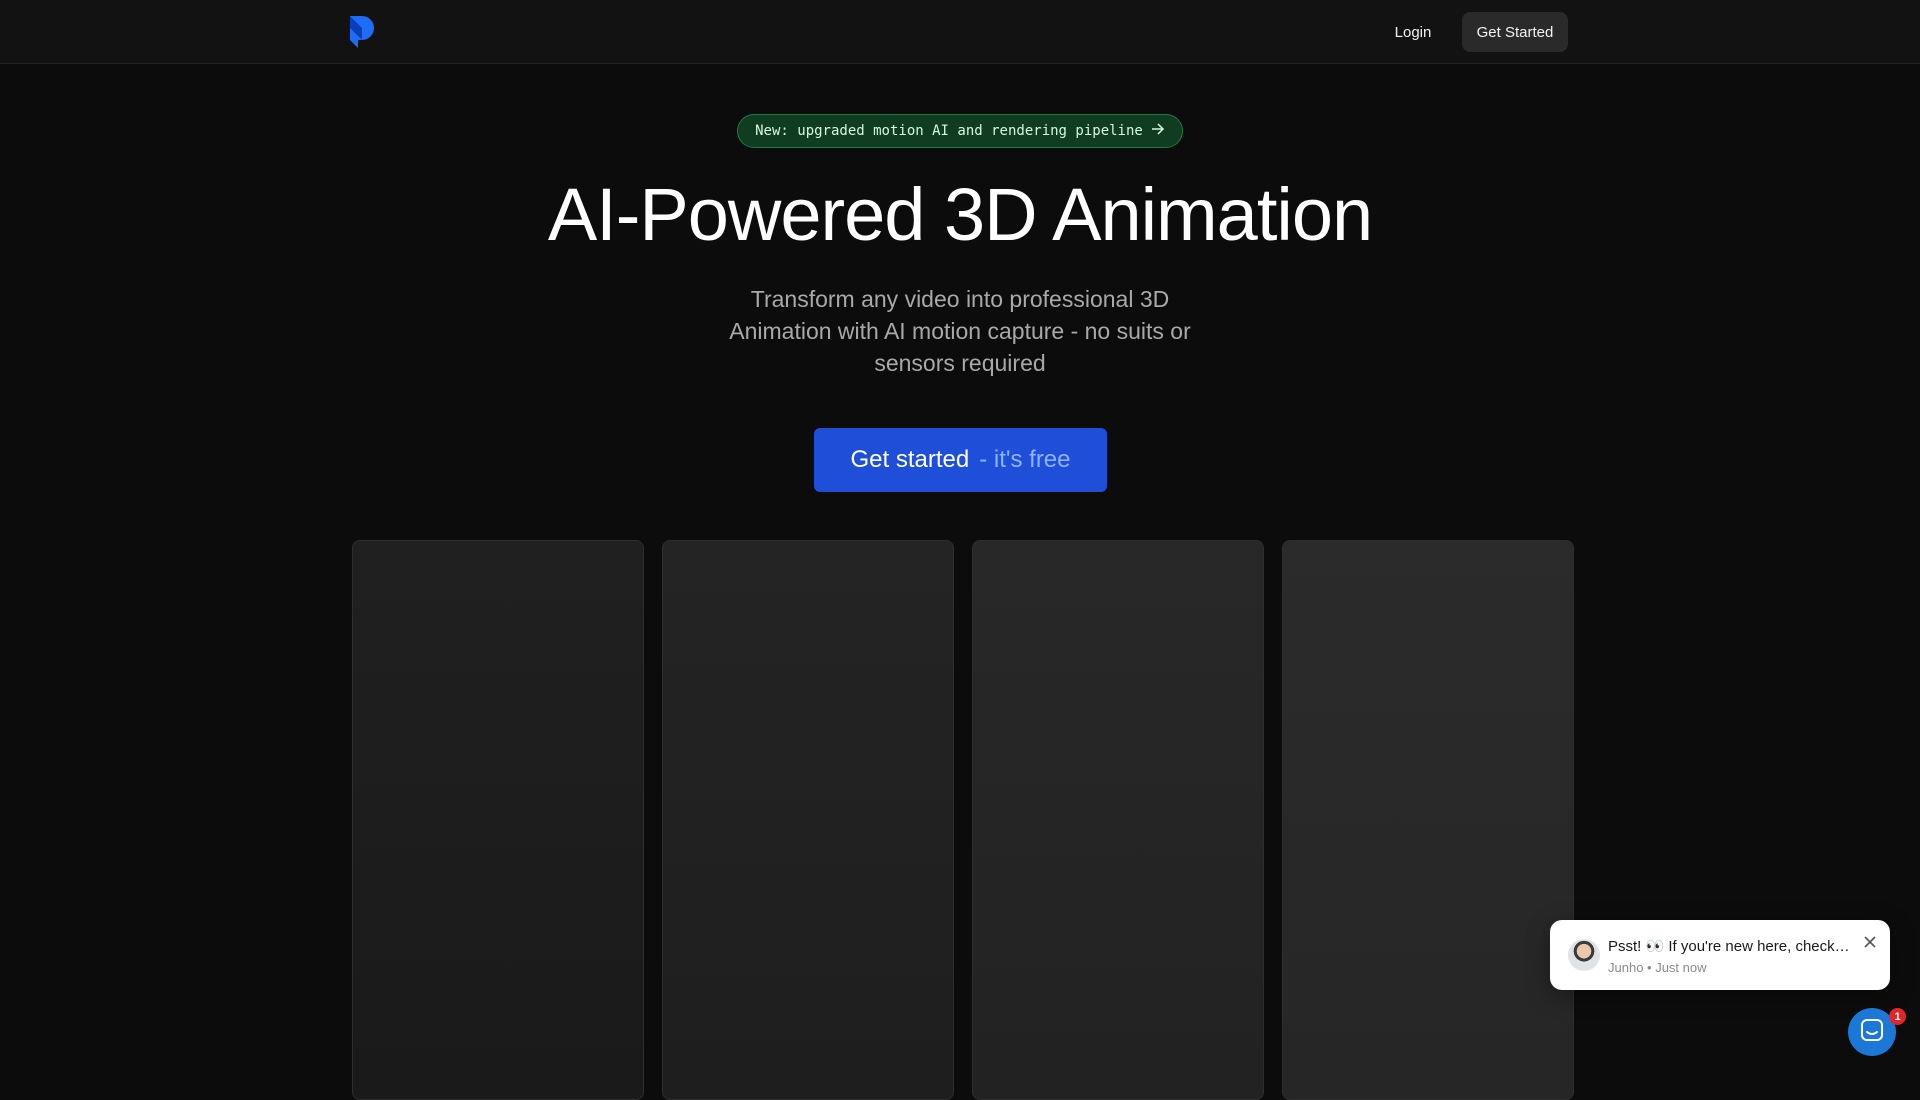 The width and height of the screenshot is (1920, 1100). I want to click on brand-logo-icon, so click(362, 32).